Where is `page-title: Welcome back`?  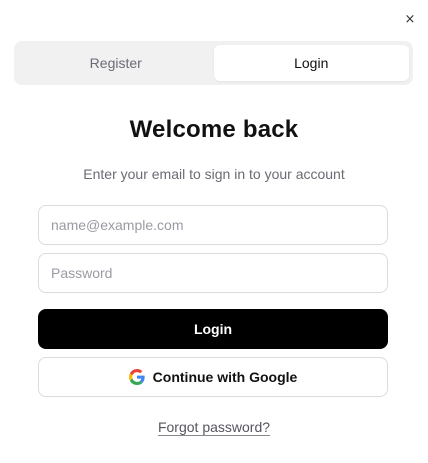
page-title: Welcome back is located at coordinates (214, 129).